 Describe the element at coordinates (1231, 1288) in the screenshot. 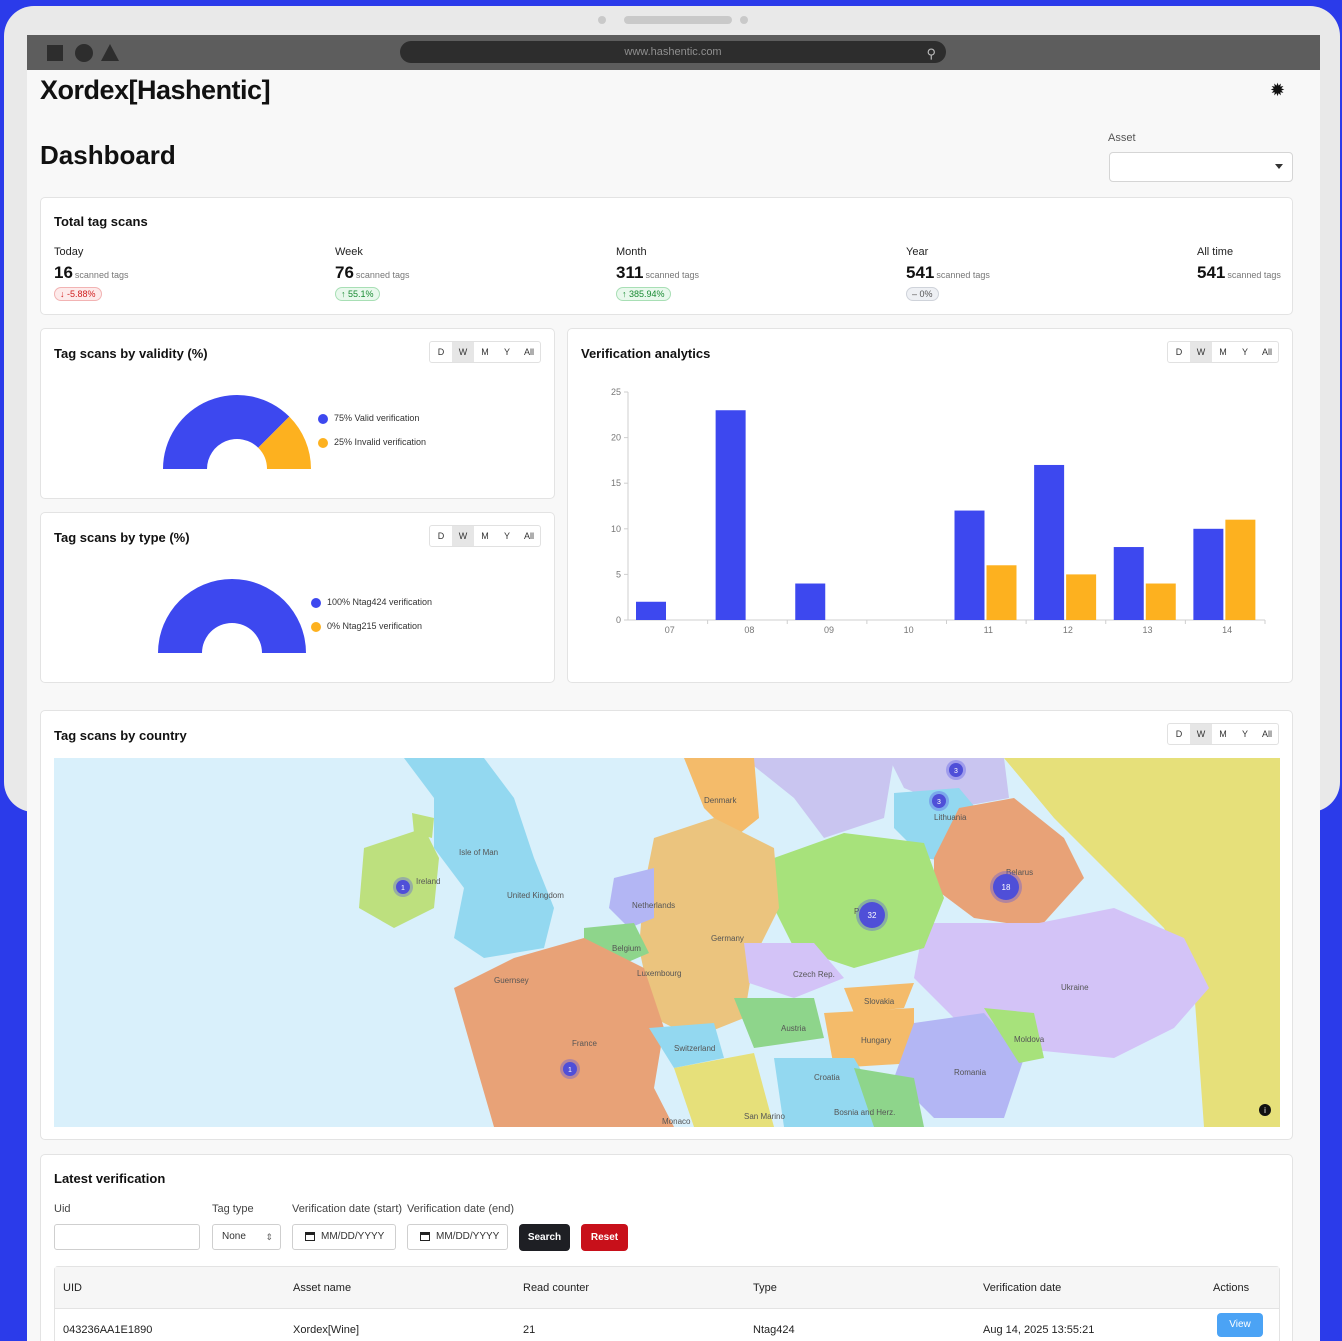

I see `col-actions: Actions` at that location.